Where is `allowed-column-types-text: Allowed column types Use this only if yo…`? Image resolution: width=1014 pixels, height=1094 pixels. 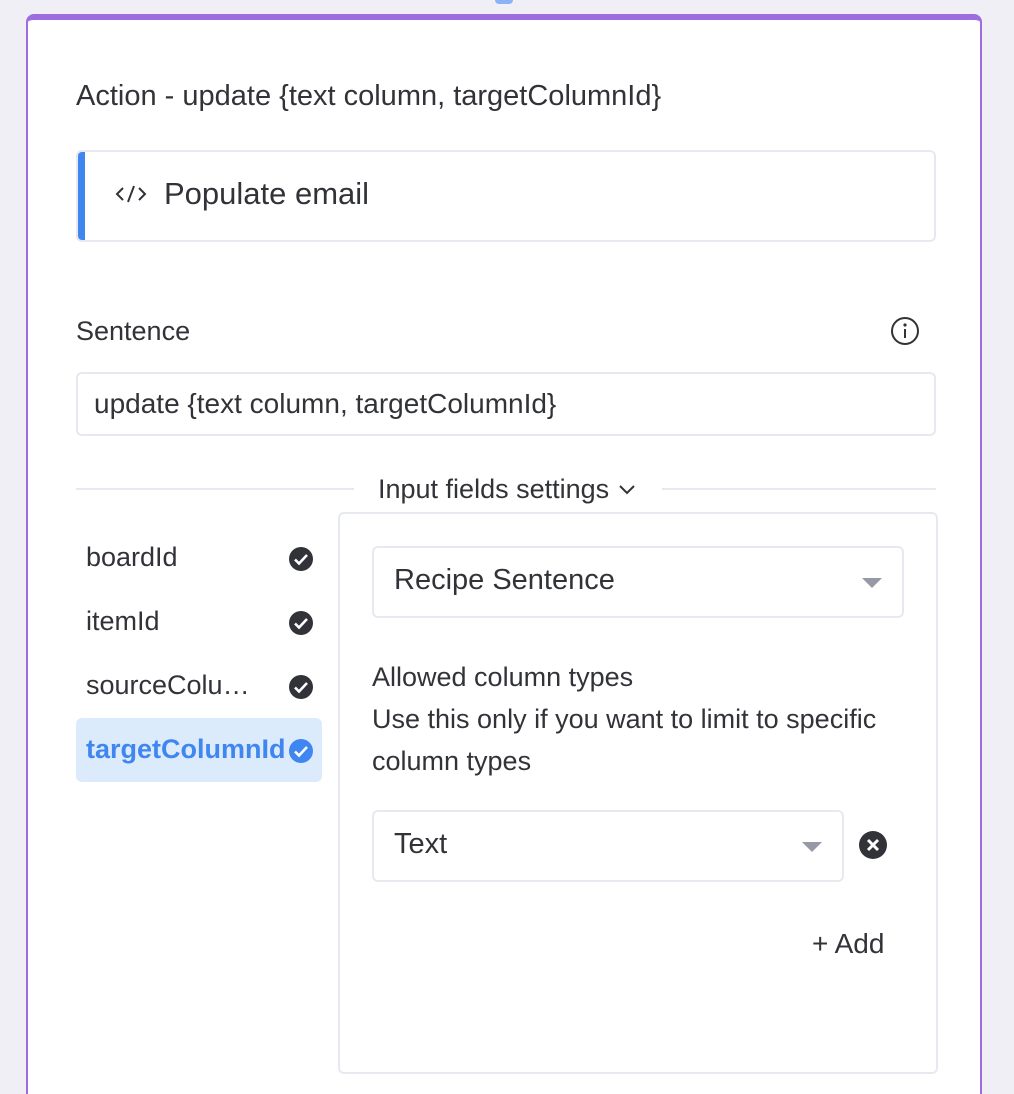
allowed-column-types-text: Allowed column types Use this only if yo… is located at coordinates (642, 719).